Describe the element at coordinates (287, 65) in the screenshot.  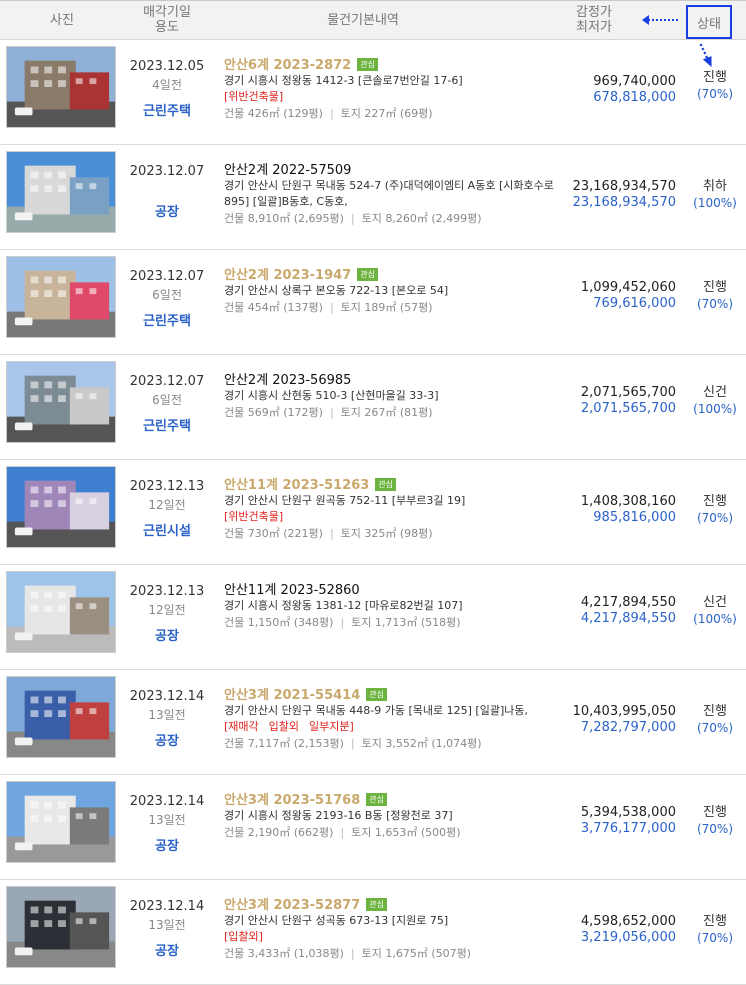
I see `case-number-link: 안산6계 2023-2872` at that location.